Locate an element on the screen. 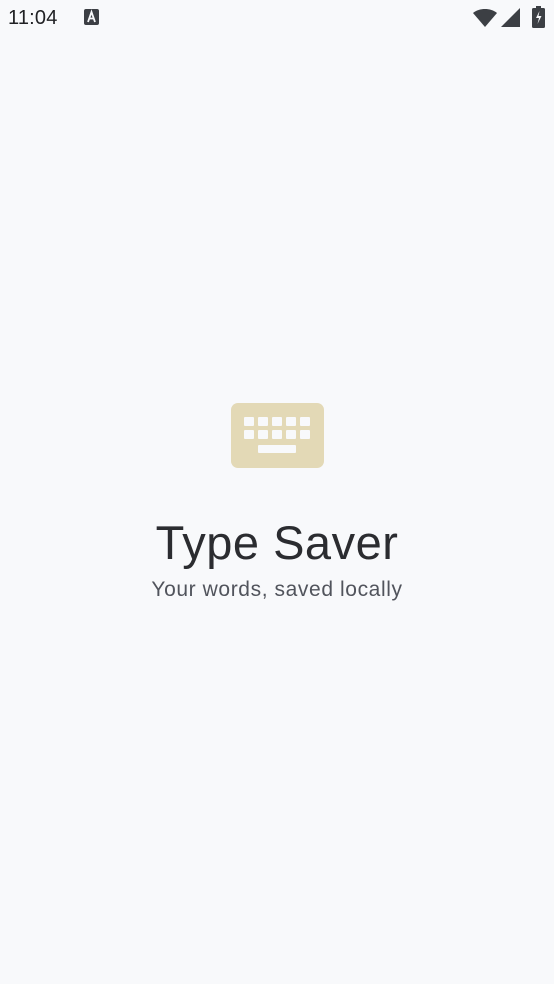 Image resolution: width=554 pixels, height=984 pixels. keyboard-icon is located at coordinates (277, 435).